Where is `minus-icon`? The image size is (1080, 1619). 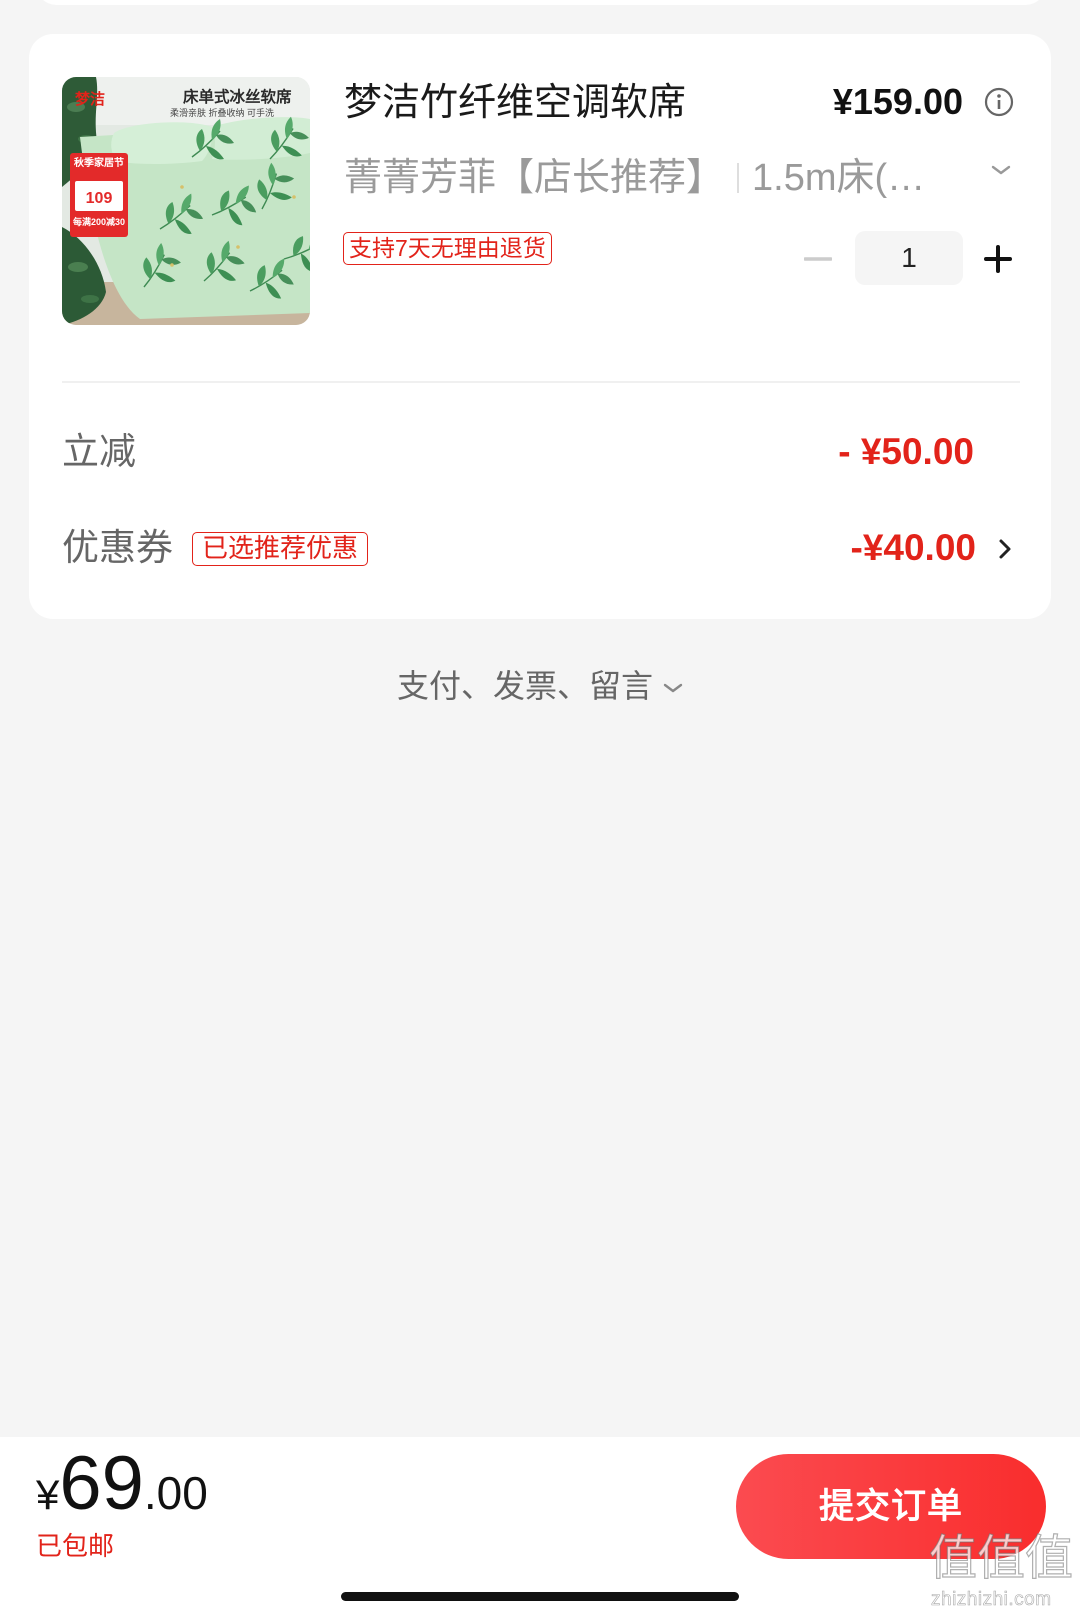
minus-icon is located at coordinates (818, 259).